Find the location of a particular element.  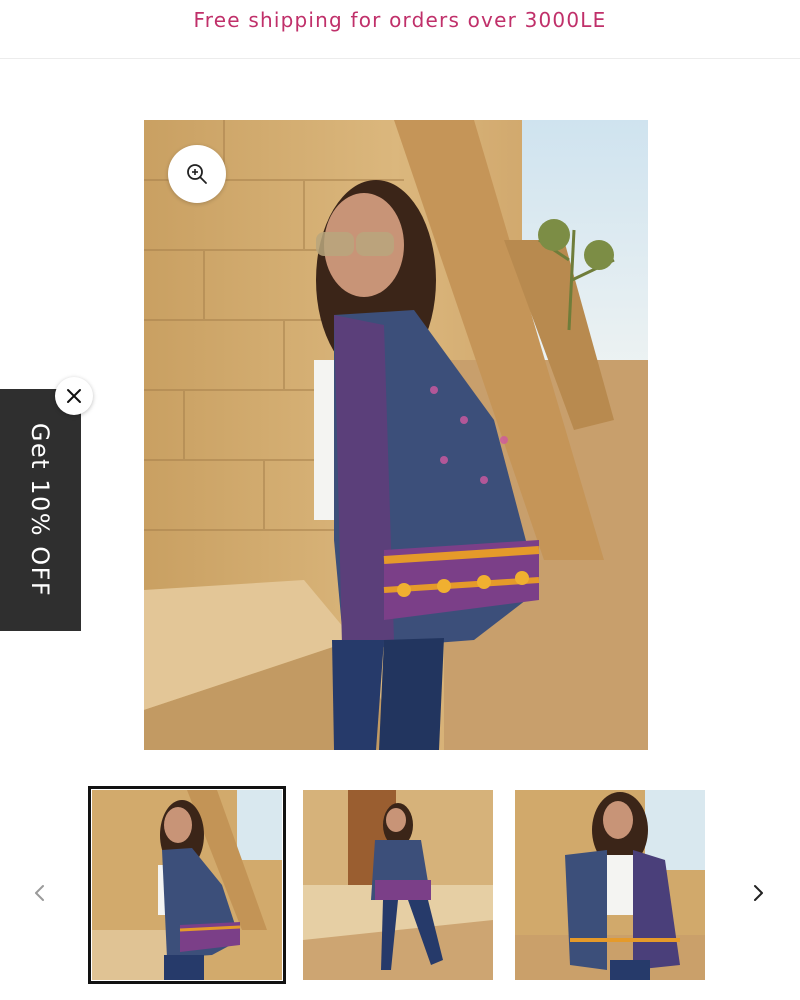

promo-label: Get 10% OFF is located at coordinates (40, 510).